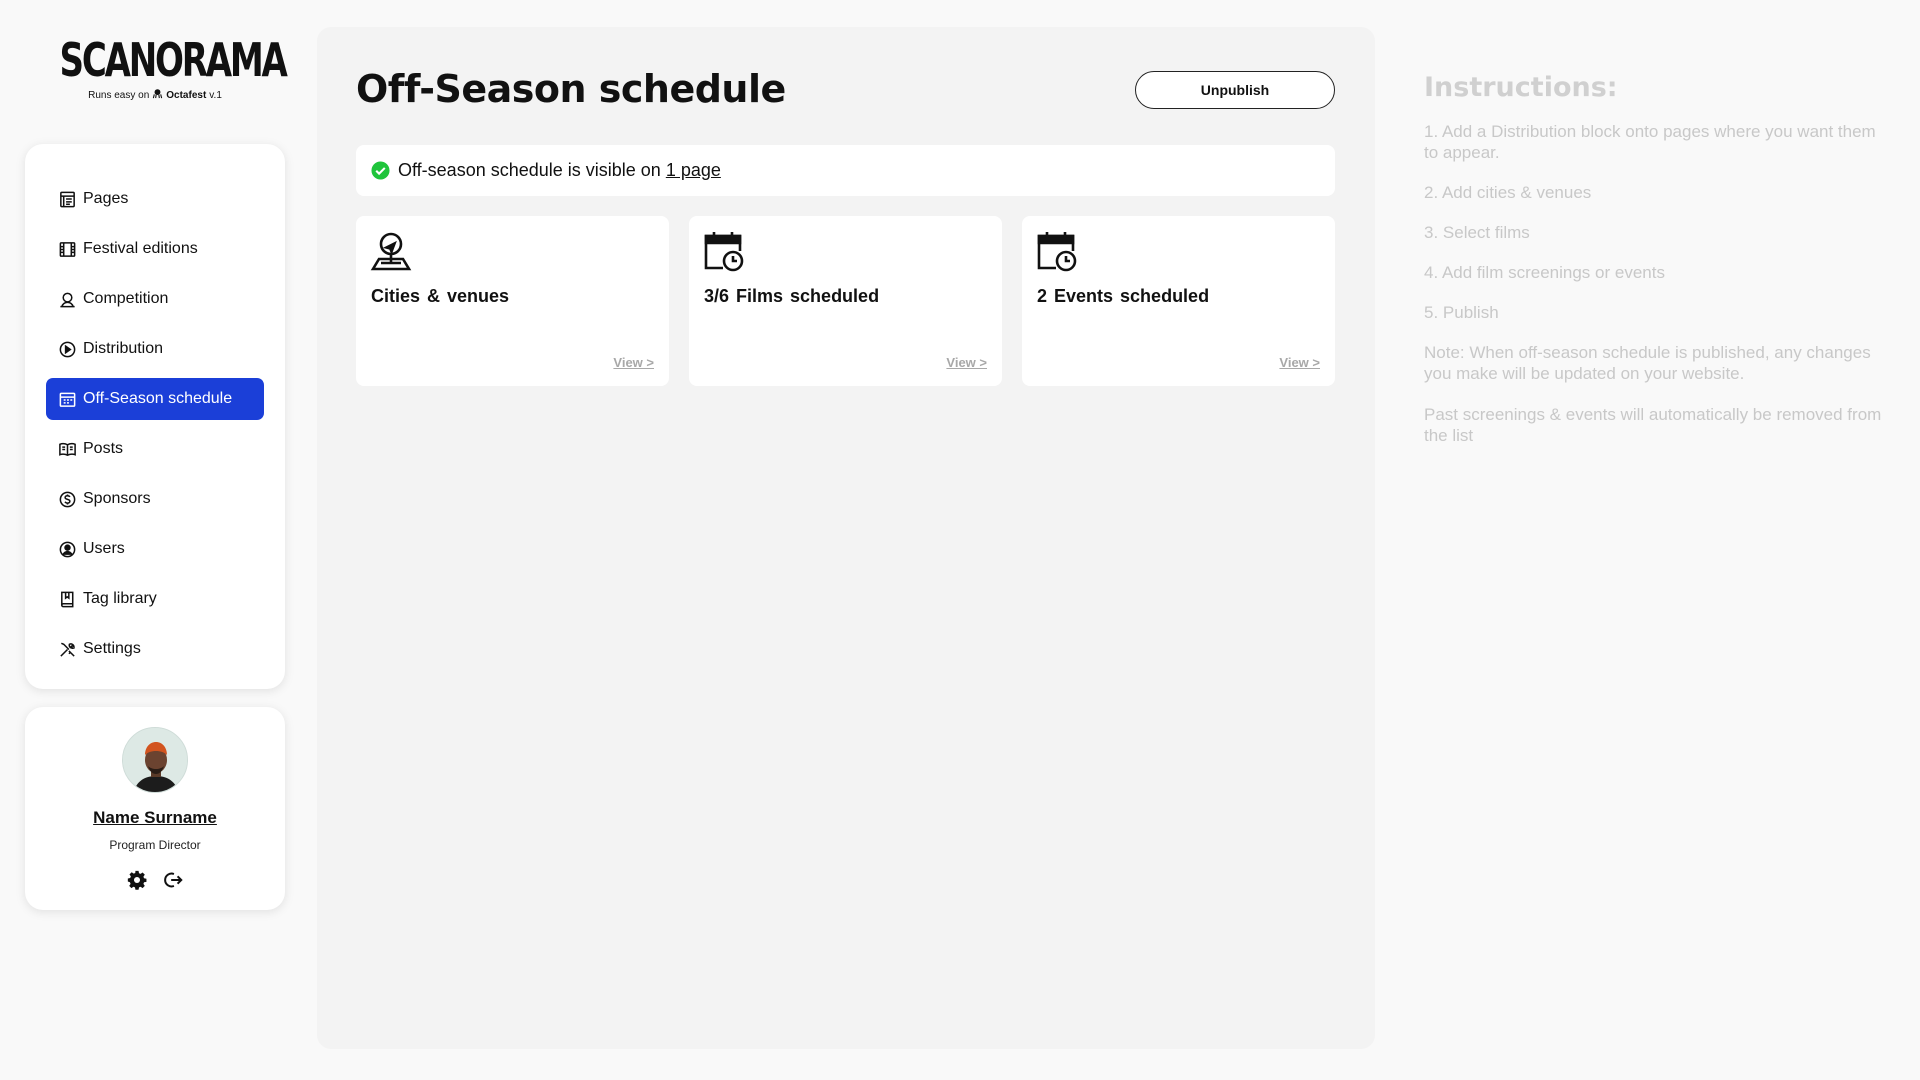 The width and height of the screenshot is (1920, 1080). I want to click on map-pin-icon, so click(391, 251).